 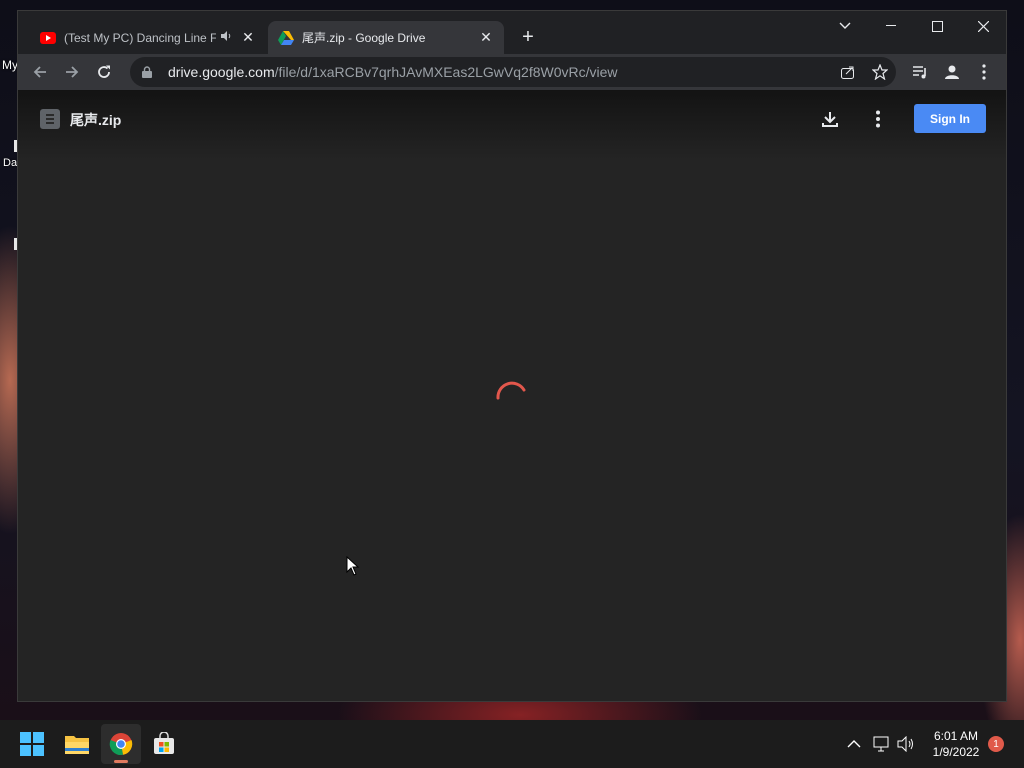 What do you see at coordinates (950, 118) in the screenshot?
I see `sign-in-button: Sign In` at bounding box center [950, 118].